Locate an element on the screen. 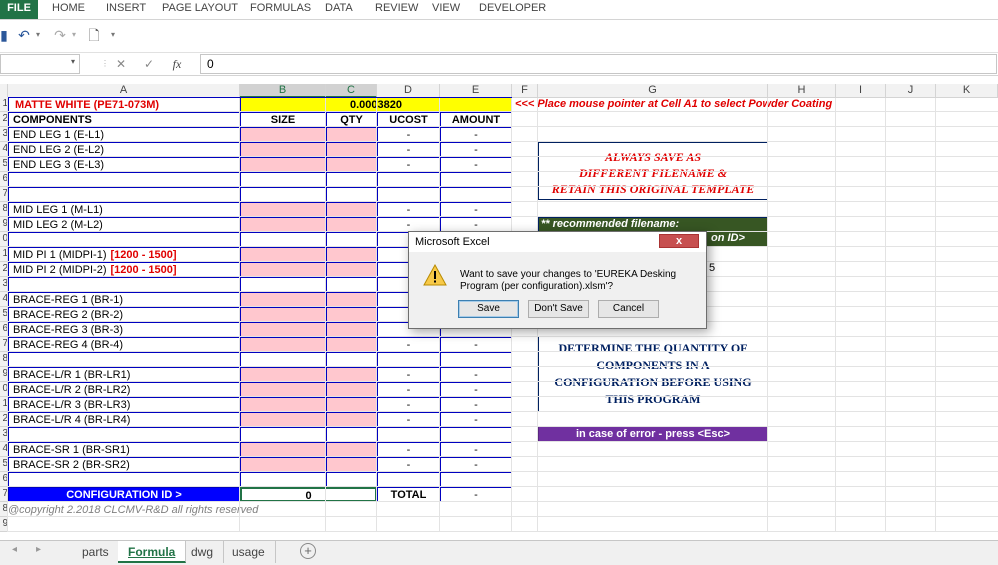 The height and width of the screenshot is (565, 998). component-label: BRACE-L/R 3 (BR-LR3) is located at coordinates (124, 404).